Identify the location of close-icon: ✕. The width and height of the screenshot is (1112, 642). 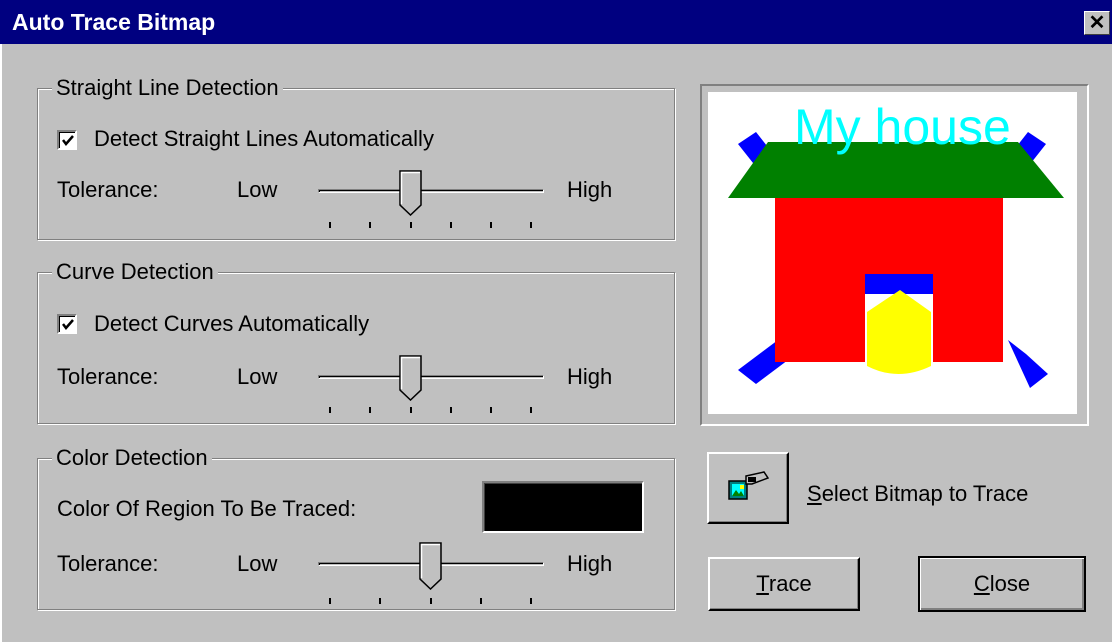
(1097, 23).